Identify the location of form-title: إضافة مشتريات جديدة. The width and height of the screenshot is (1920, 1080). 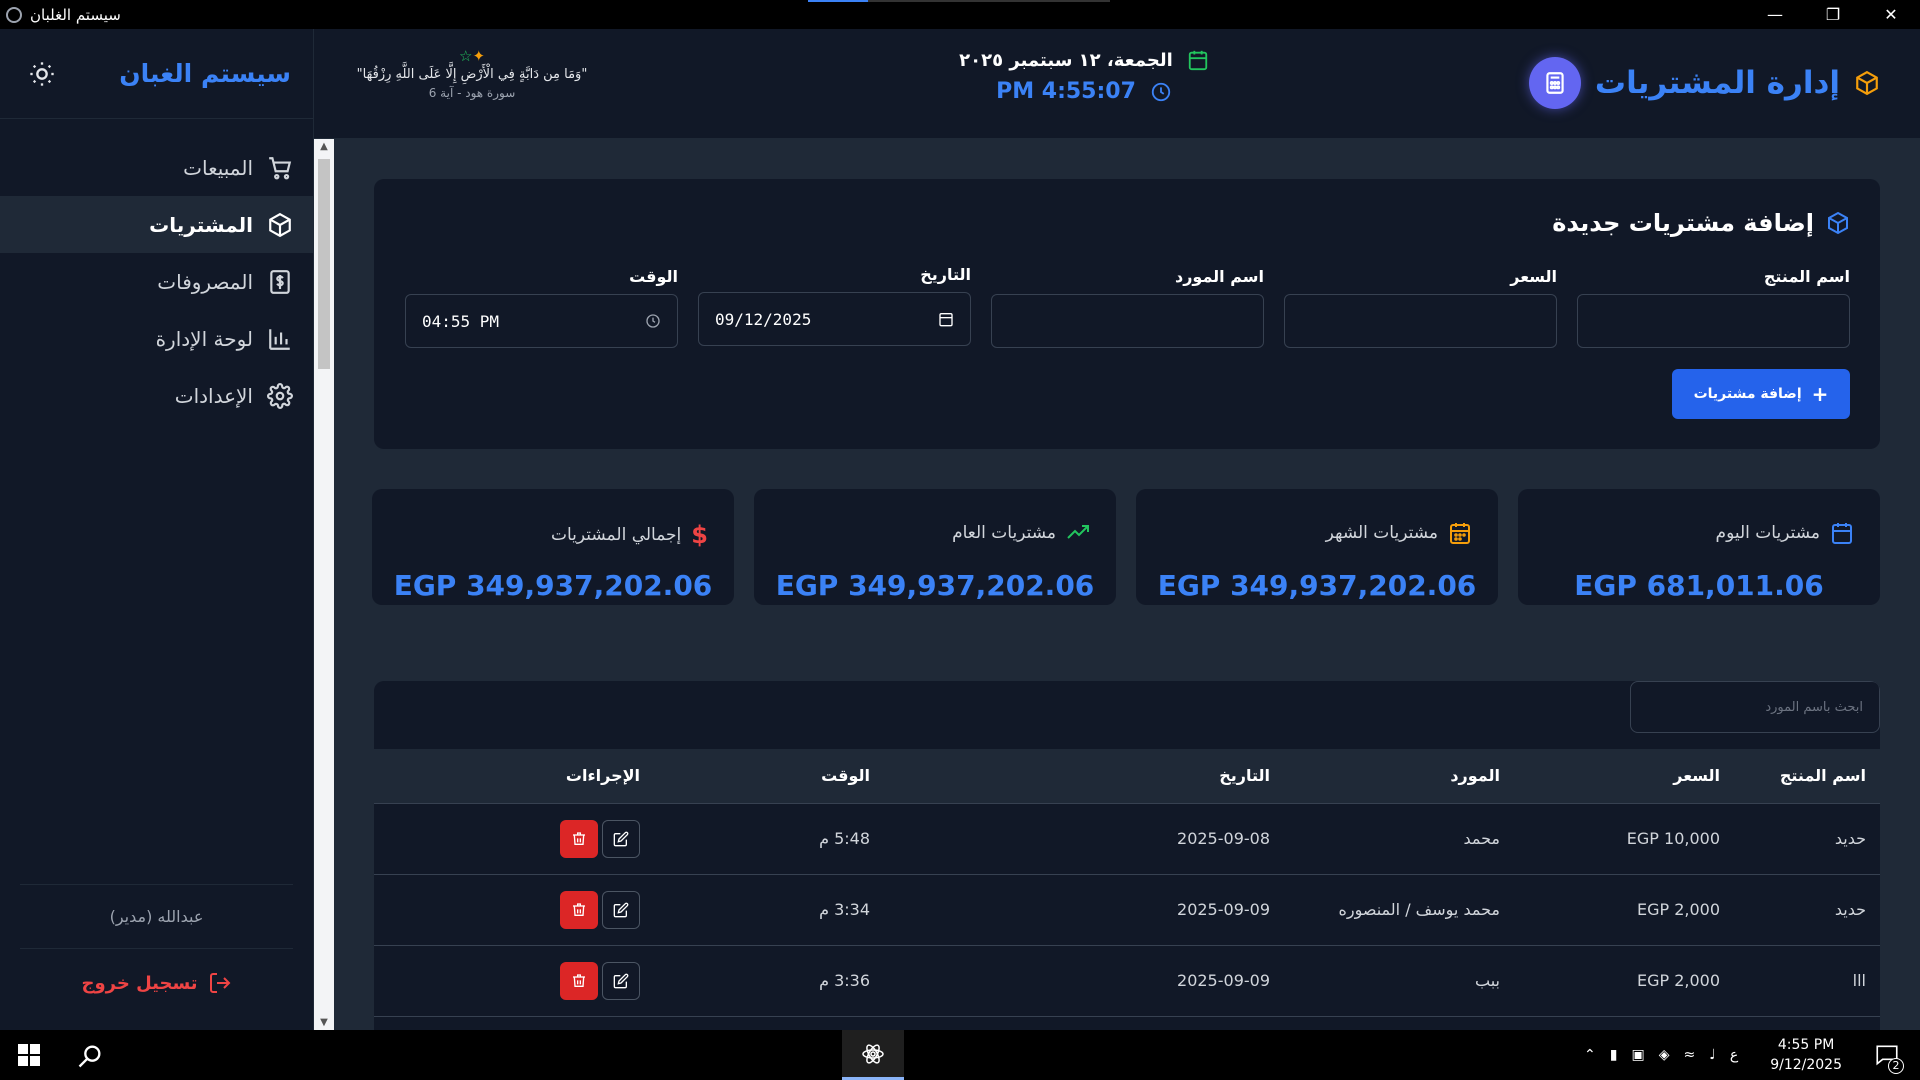
(1701, 223).